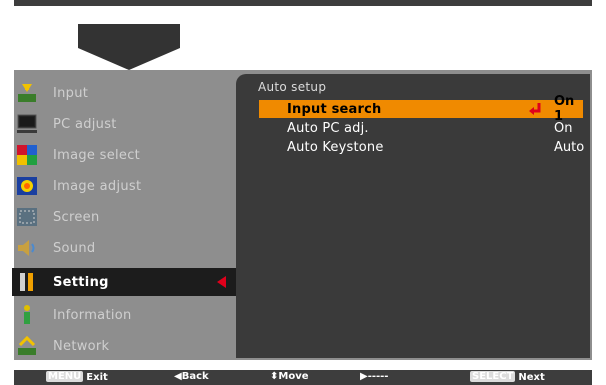 The image size is (606, 385). Describe the element at coordinates (422, 147) in the screenshot. I see `option-auto-keystone: Auto Keystone Auto` at that location.